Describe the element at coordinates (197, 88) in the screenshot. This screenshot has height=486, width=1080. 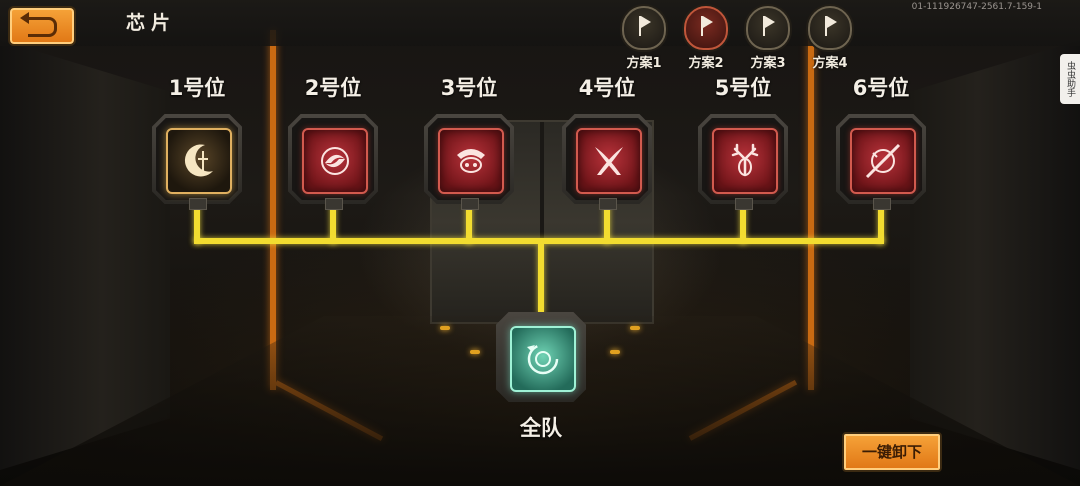
I see `slot-label-1: 1号位` at that location.